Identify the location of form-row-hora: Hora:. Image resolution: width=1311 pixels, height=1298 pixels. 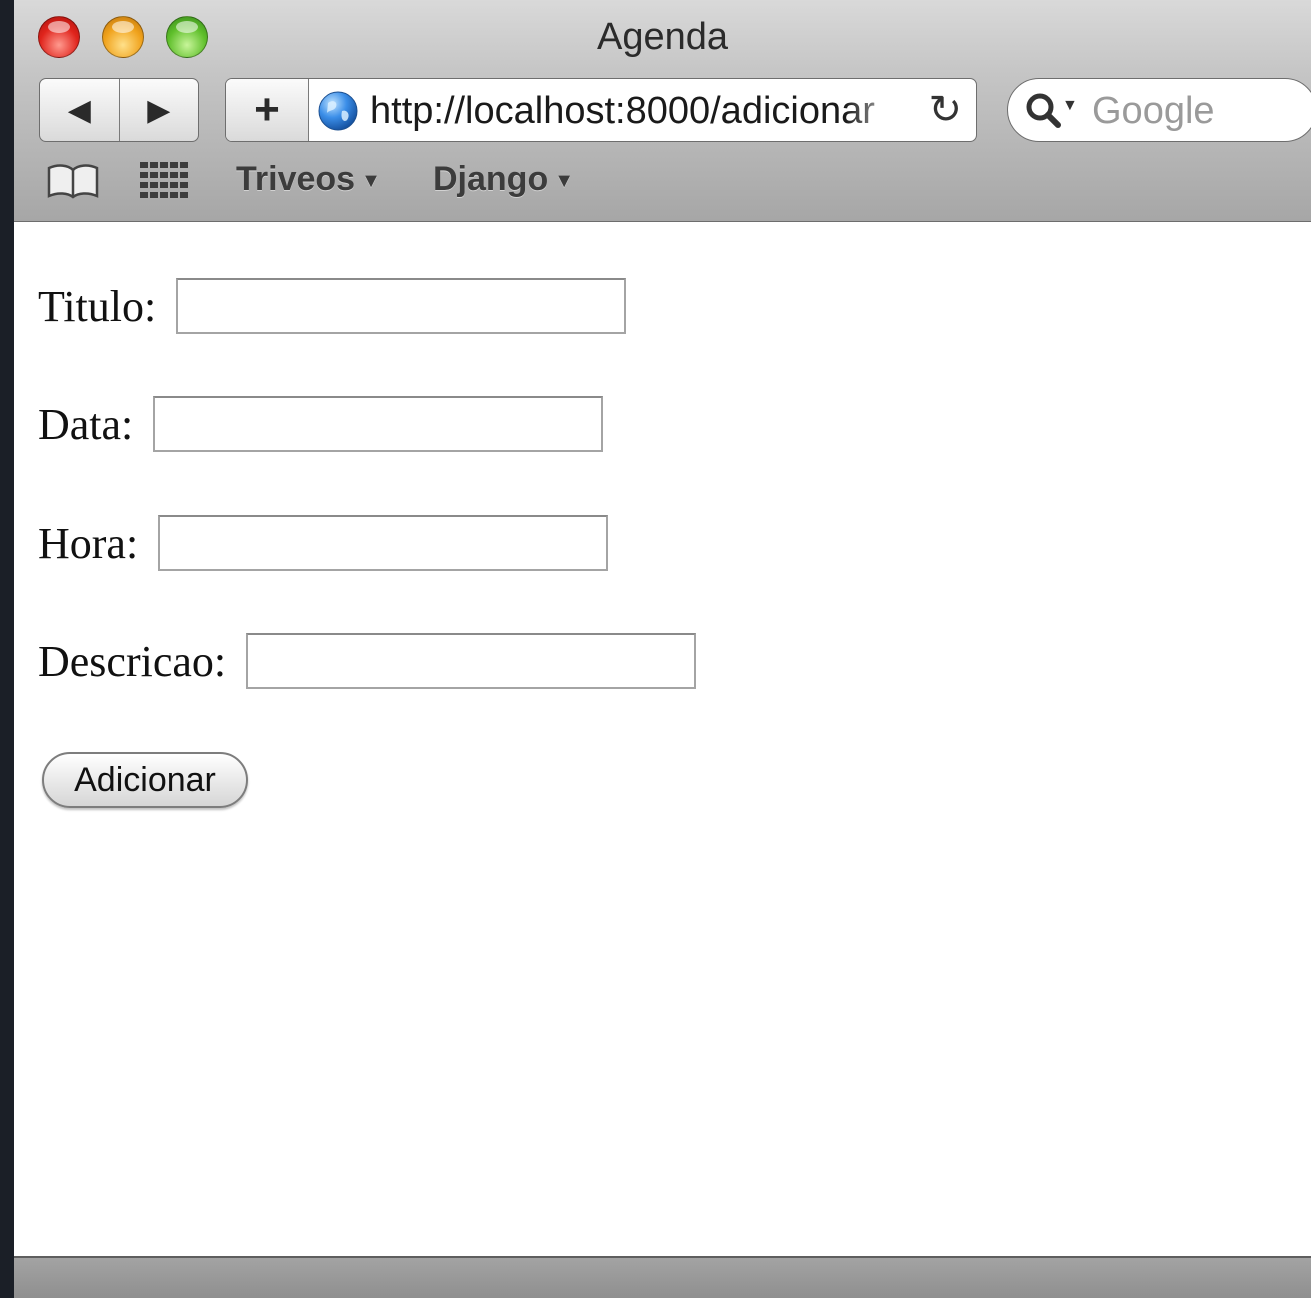
(323, 543).